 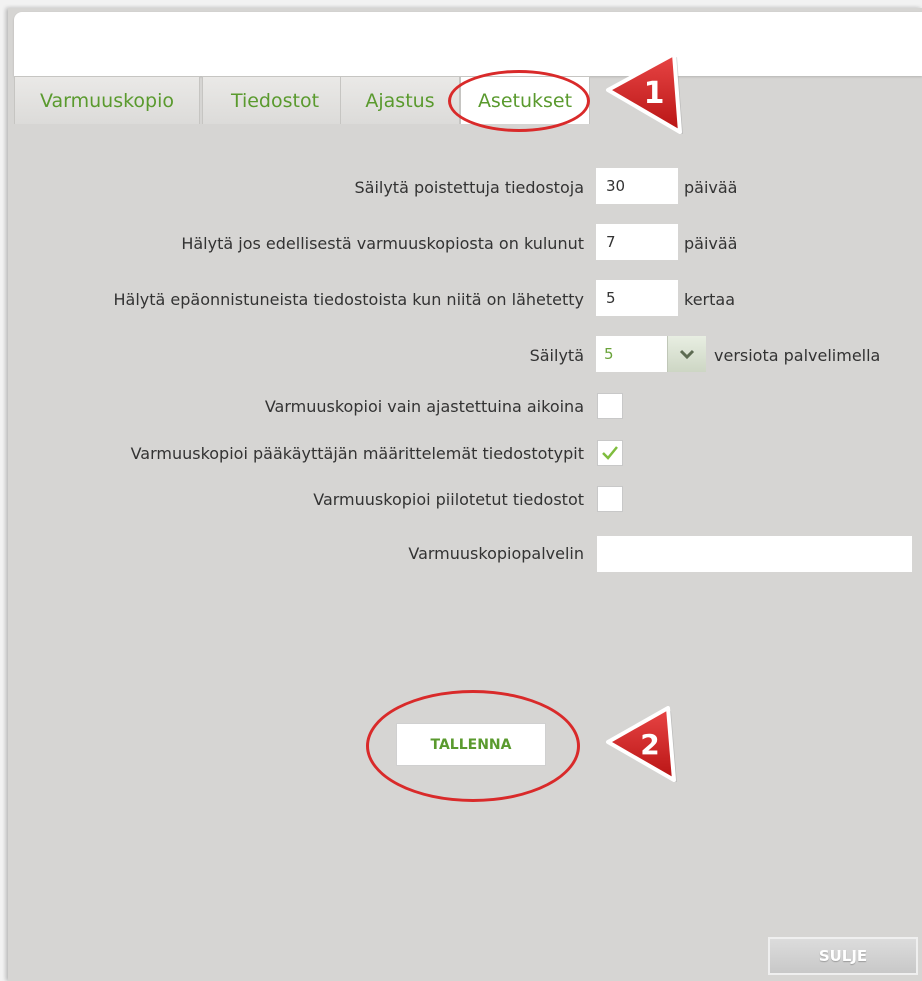 What do you see at coordinates (843, 956) in the screenshot?
I see `close-button: SULJE` at bounding box center [843, 956].